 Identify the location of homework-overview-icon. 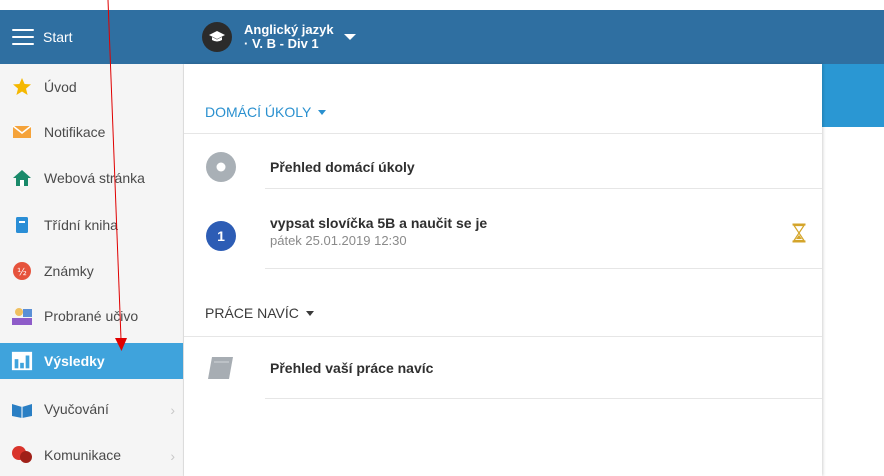
(221, 167).